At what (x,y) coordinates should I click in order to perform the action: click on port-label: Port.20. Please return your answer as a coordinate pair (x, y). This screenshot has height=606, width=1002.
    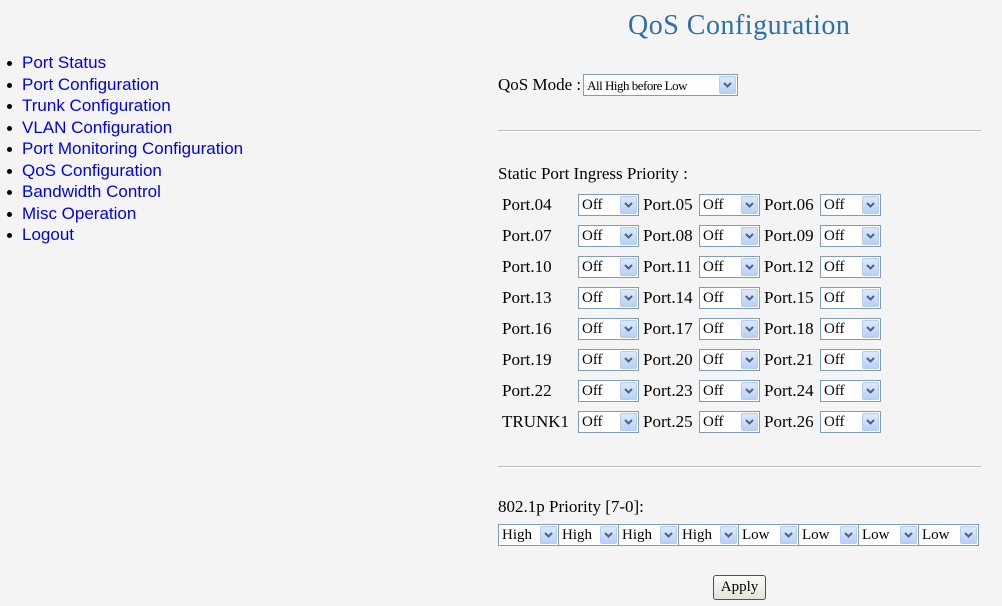
    Looking at the image, I should click on (668, 359).